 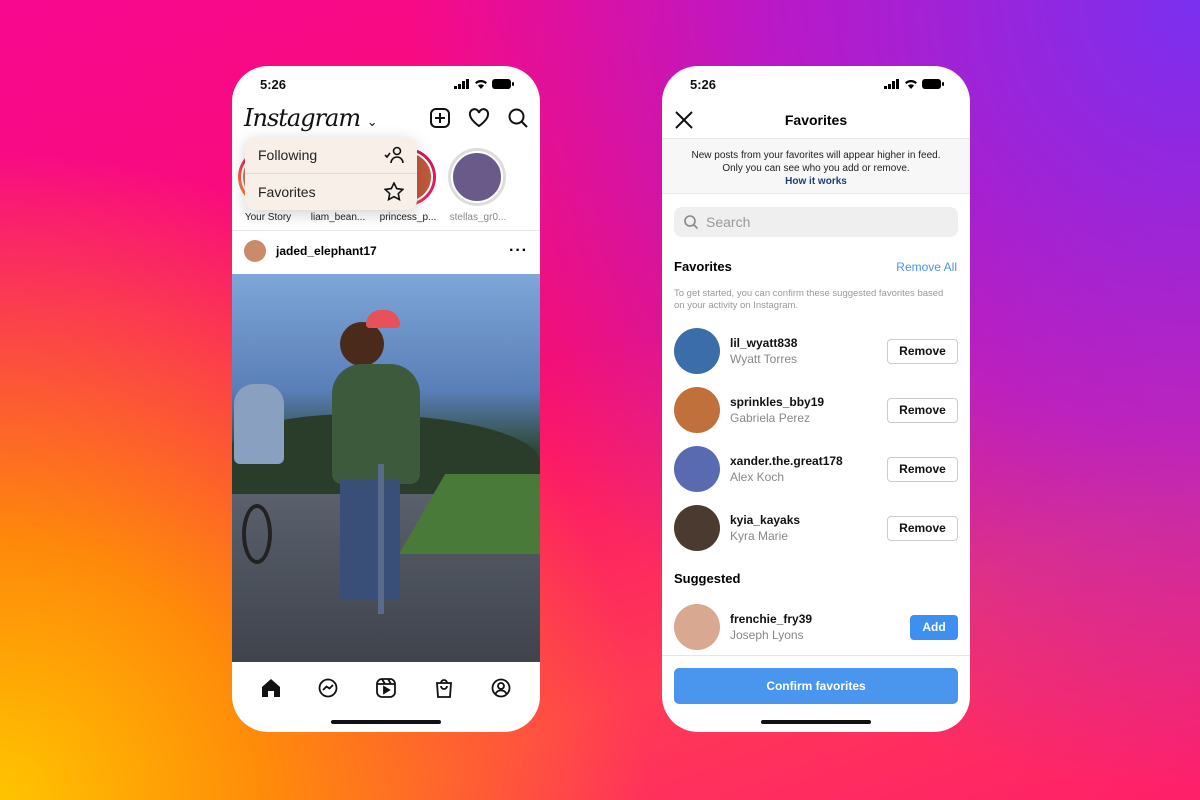 What do you see at coordinates (311, 118) in the screenshot?
I see `instagram-logo: Instagram ⌄` at bounding box center [311, 118].